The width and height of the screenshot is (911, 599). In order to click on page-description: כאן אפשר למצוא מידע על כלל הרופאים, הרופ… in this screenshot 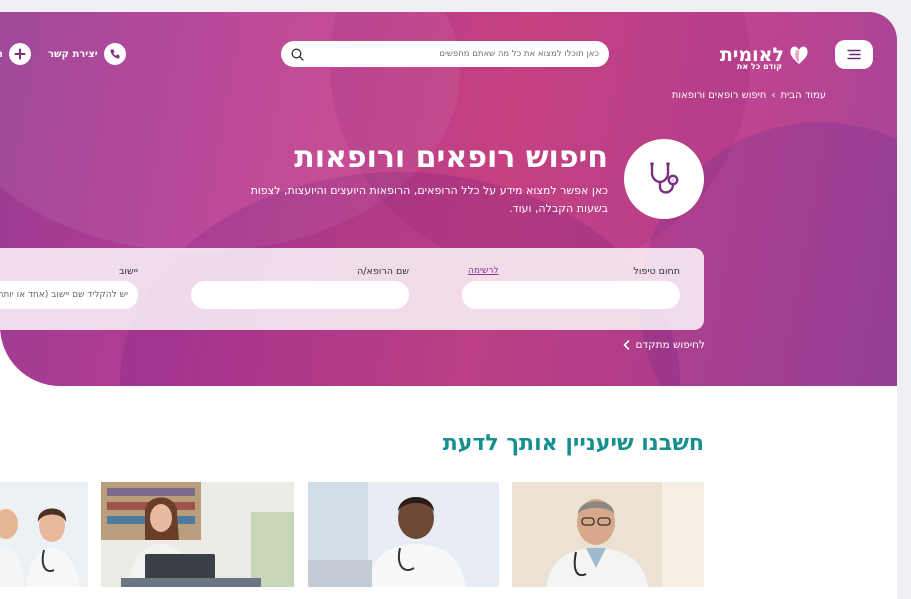, I will do `click(429, 199)`.